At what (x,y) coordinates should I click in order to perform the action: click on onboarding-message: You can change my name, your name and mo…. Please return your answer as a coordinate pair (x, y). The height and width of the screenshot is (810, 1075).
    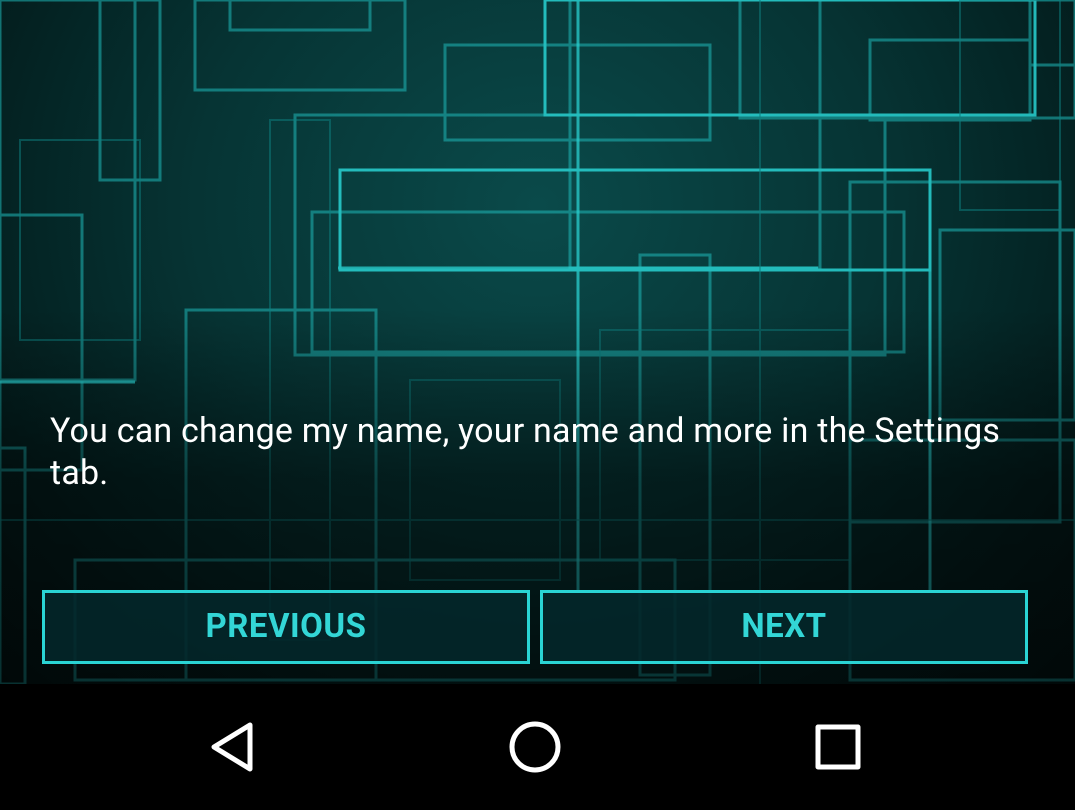
    Looking at the image, I should click on (525, 452).